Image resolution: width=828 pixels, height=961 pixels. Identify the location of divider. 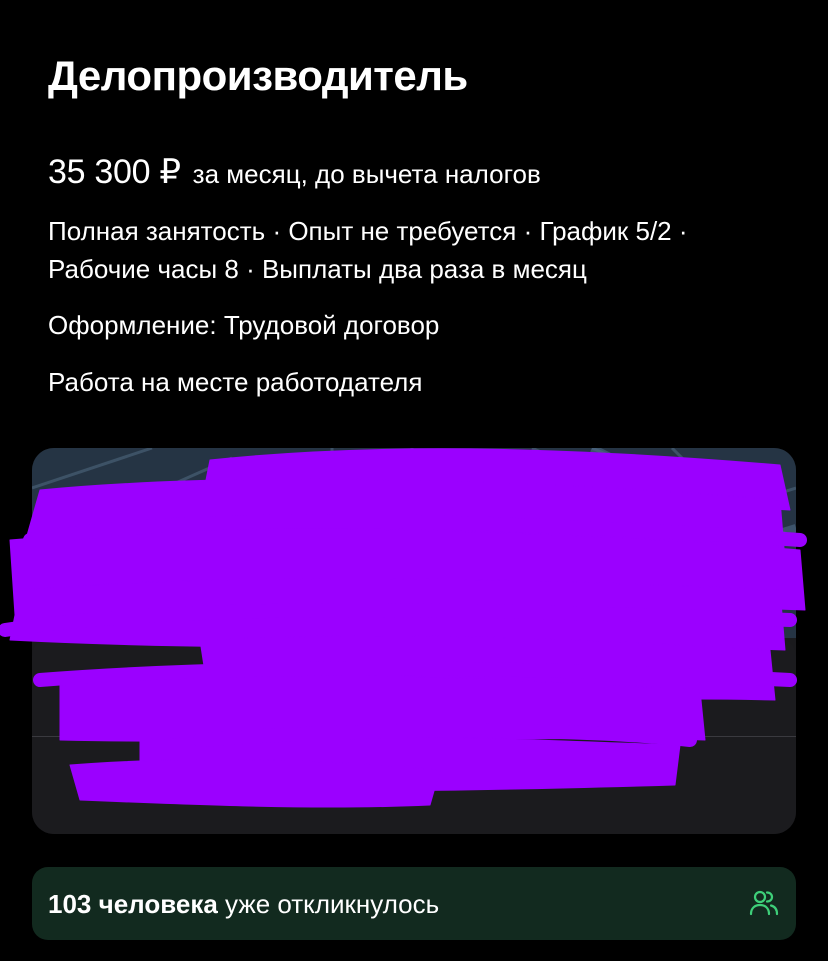
(414, 736).